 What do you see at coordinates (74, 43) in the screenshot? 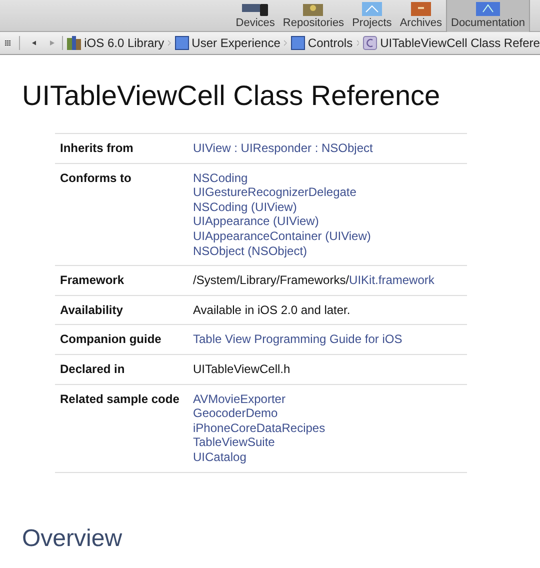
I see `books-icon` at bounding box center [74, 43].